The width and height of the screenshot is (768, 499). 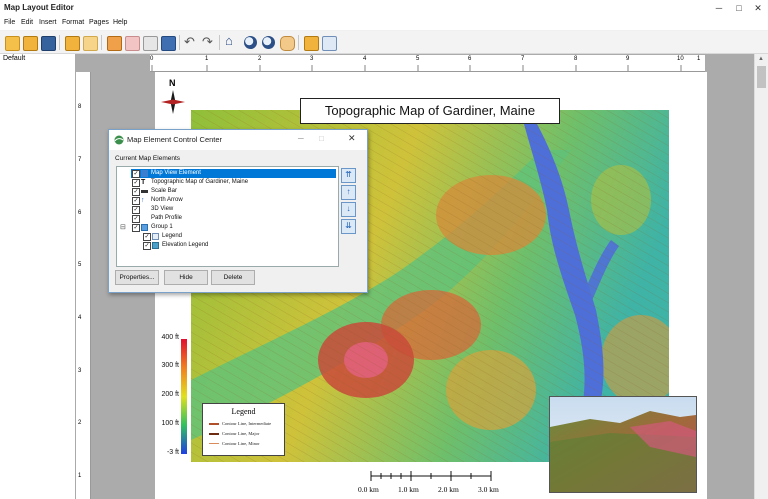 What do you see at coordinates (227, 209) in the screenshot?
I see `tree-item-3d-view: ✓ 3D View` at bounding box center [227, 209].